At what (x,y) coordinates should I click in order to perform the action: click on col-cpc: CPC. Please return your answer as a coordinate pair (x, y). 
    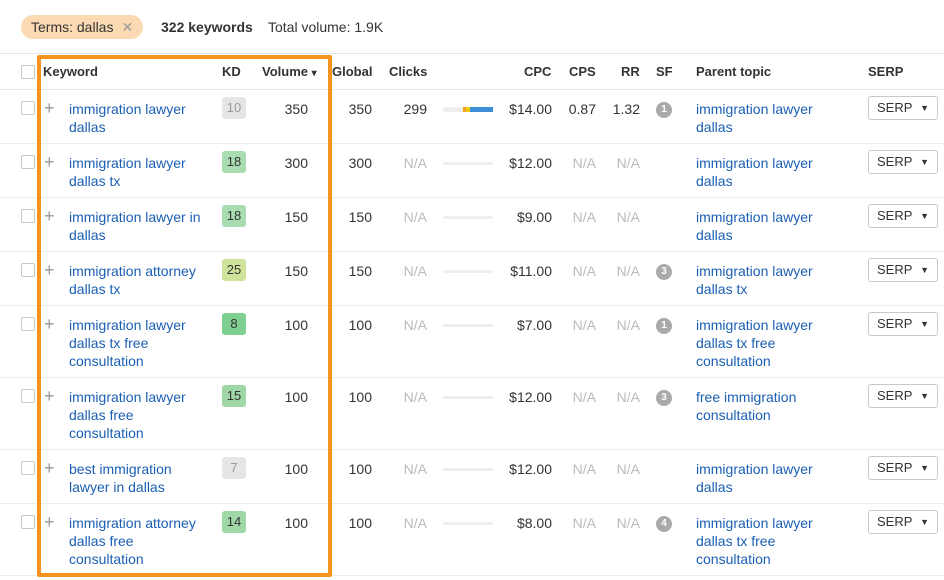
    Looking at the image, I should click on (537, 71).